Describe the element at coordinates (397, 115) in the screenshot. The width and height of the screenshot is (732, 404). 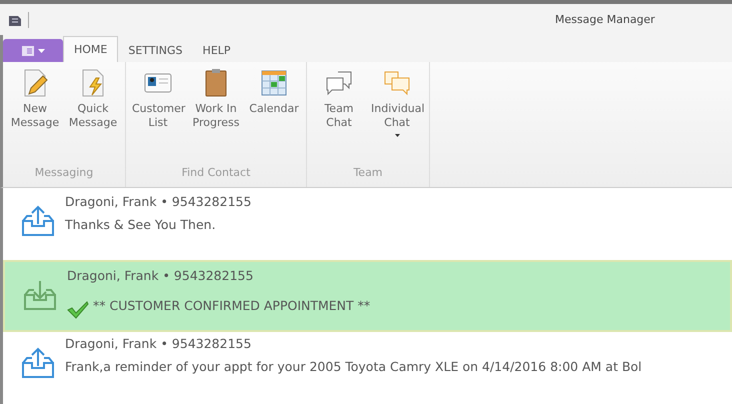
I see `ribbon-button: Individual Chat` at that location.